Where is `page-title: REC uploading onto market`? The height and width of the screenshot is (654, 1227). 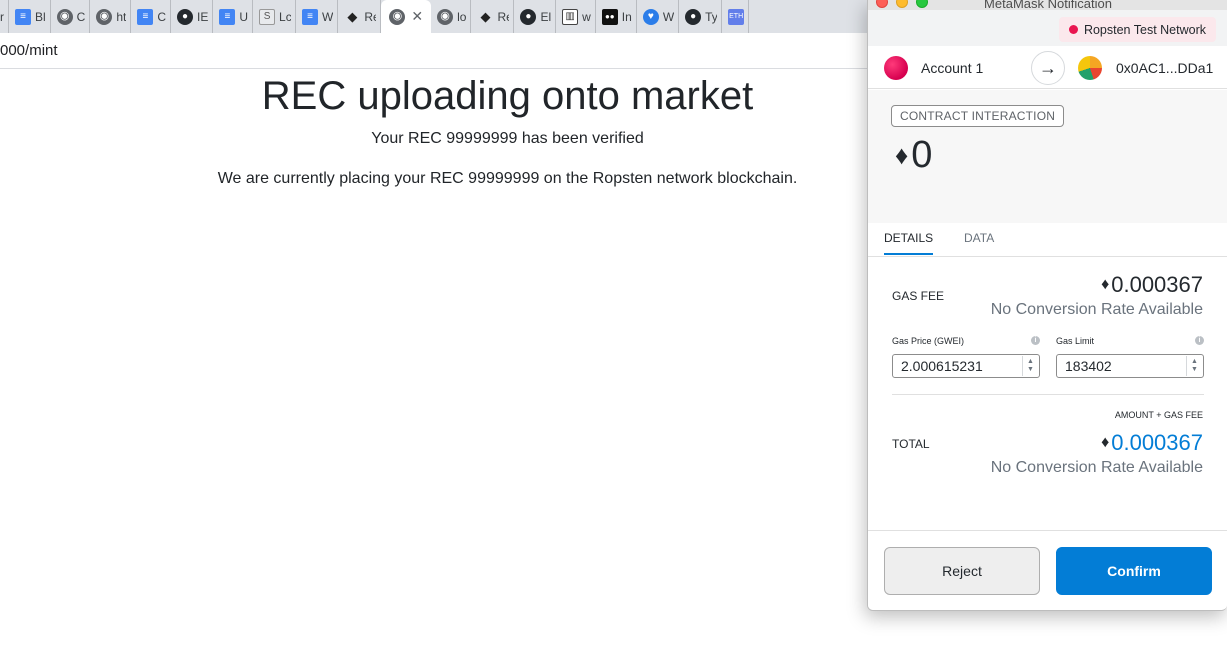
page-title: REC uploading onto market is located at coordinates (507, 96).